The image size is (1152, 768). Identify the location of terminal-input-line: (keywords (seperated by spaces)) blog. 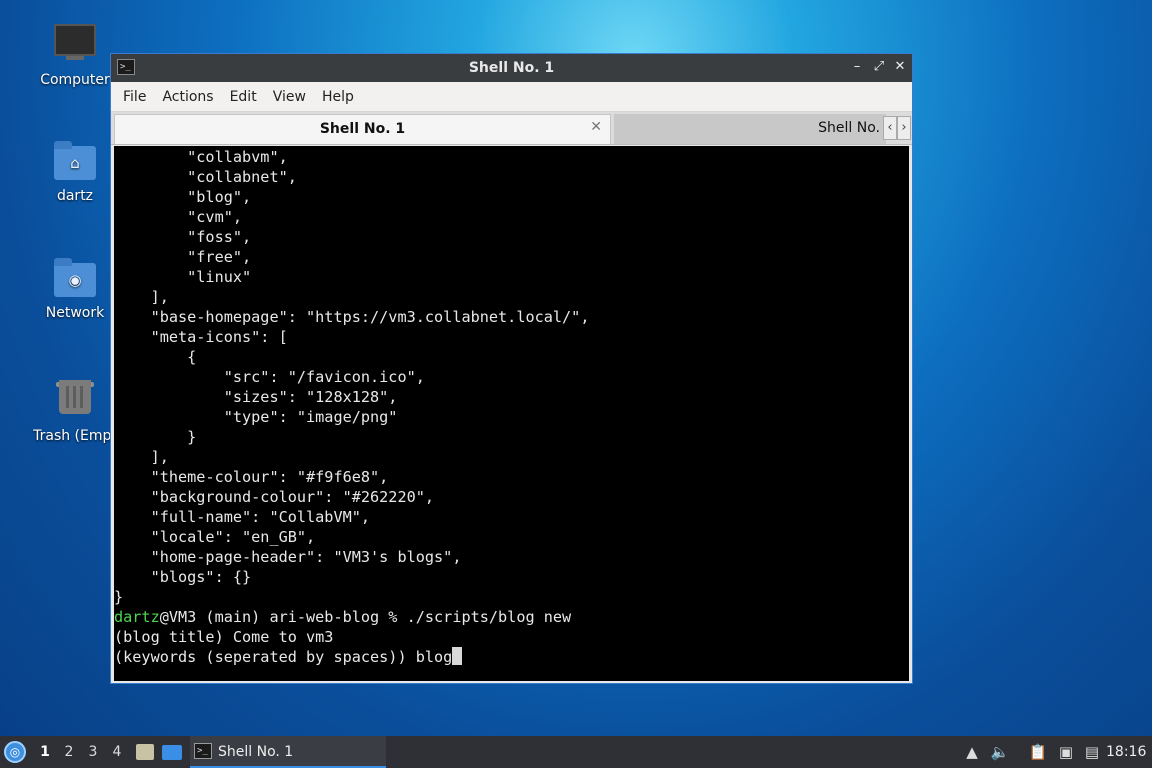
(511, 657).